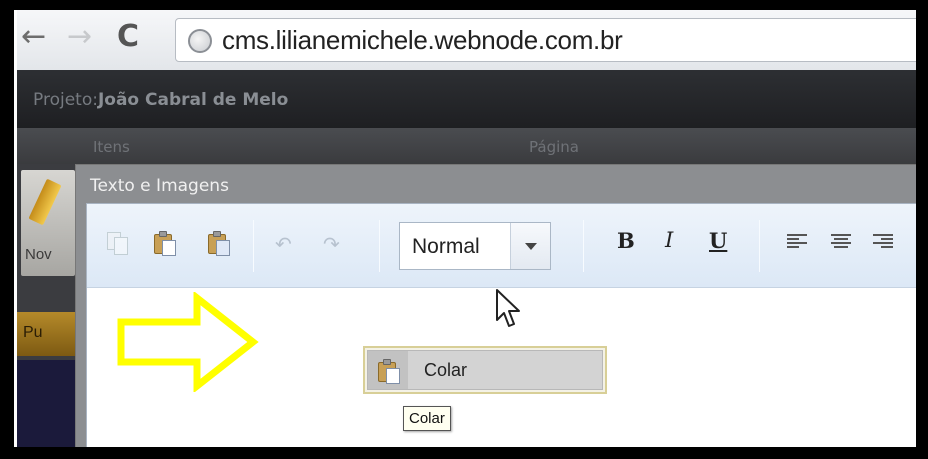 Image resolution: width=928 pixels, height=459 pixels. What do you see at coordinates (111, 147) in the screenshot?
I see `column-itens: Itens` at bounding box center [111, 147].